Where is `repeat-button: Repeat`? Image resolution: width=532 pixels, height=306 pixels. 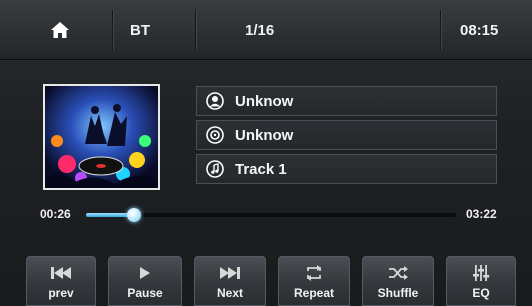
repeat-button: Repeat is located at coordinates (314, 281).